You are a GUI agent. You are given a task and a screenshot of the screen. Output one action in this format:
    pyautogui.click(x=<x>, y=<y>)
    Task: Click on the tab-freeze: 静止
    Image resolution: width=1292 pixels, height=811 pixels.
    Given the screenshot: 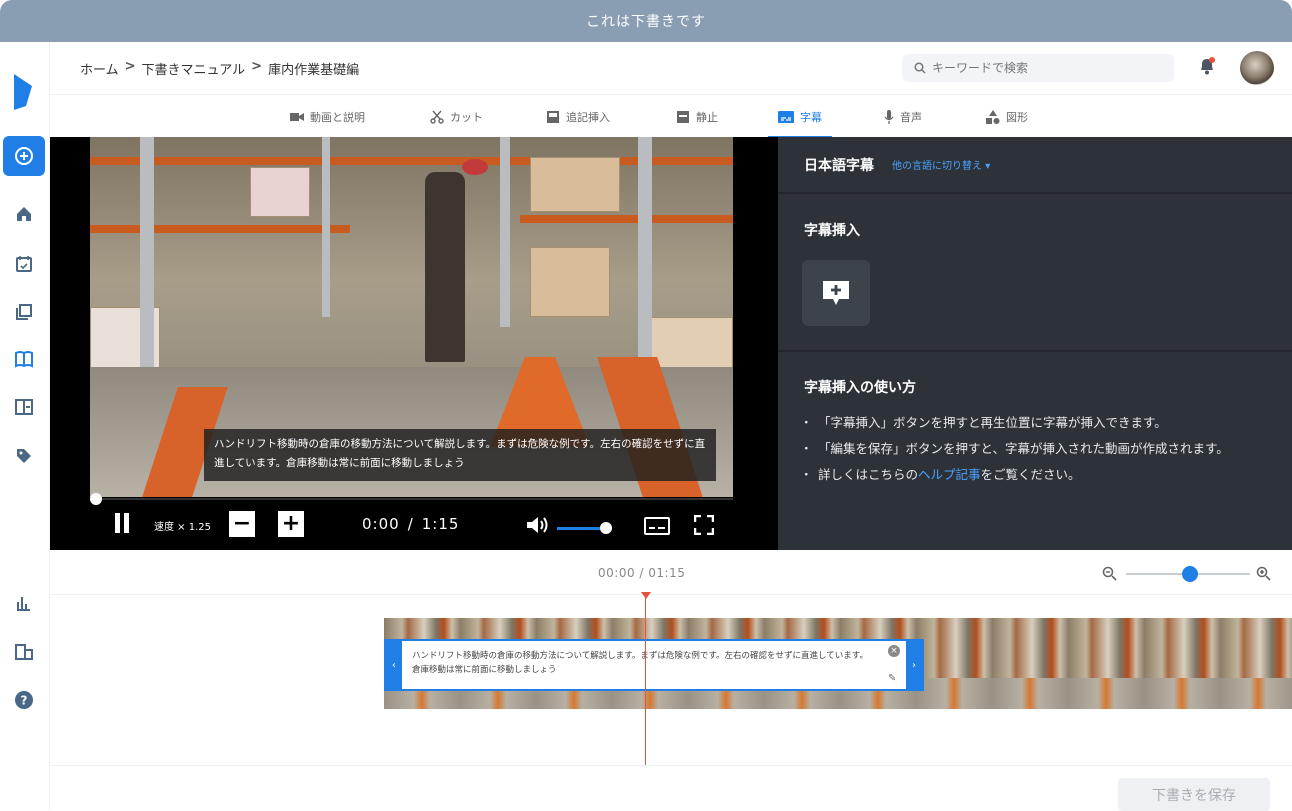 What is the action you would take?
    pyautogui.click(x=697, y=116)
    